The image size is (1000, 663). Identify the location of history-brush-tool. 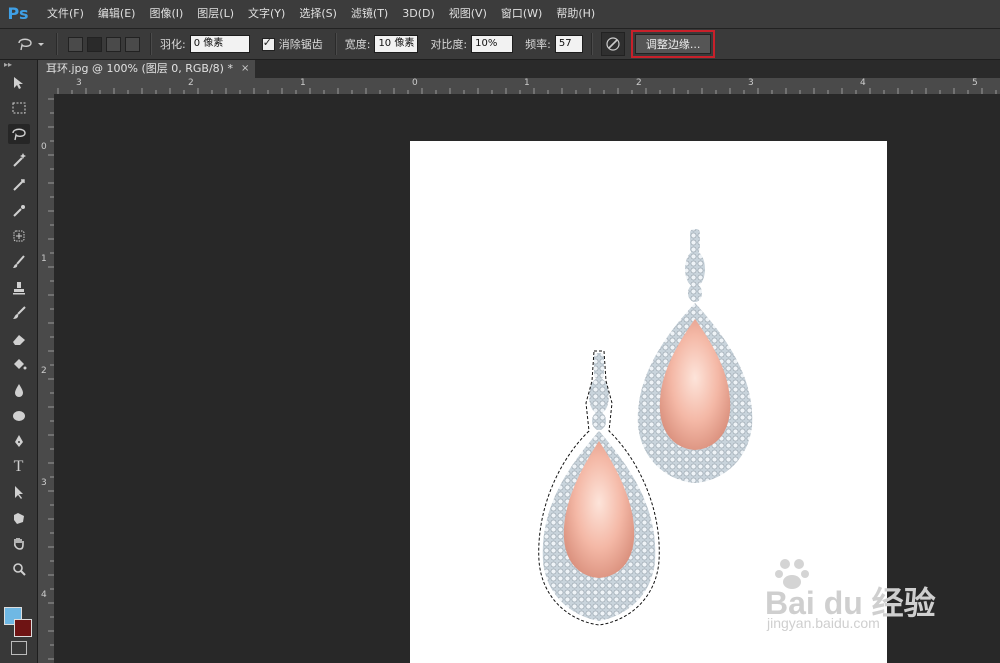
(18, 313).